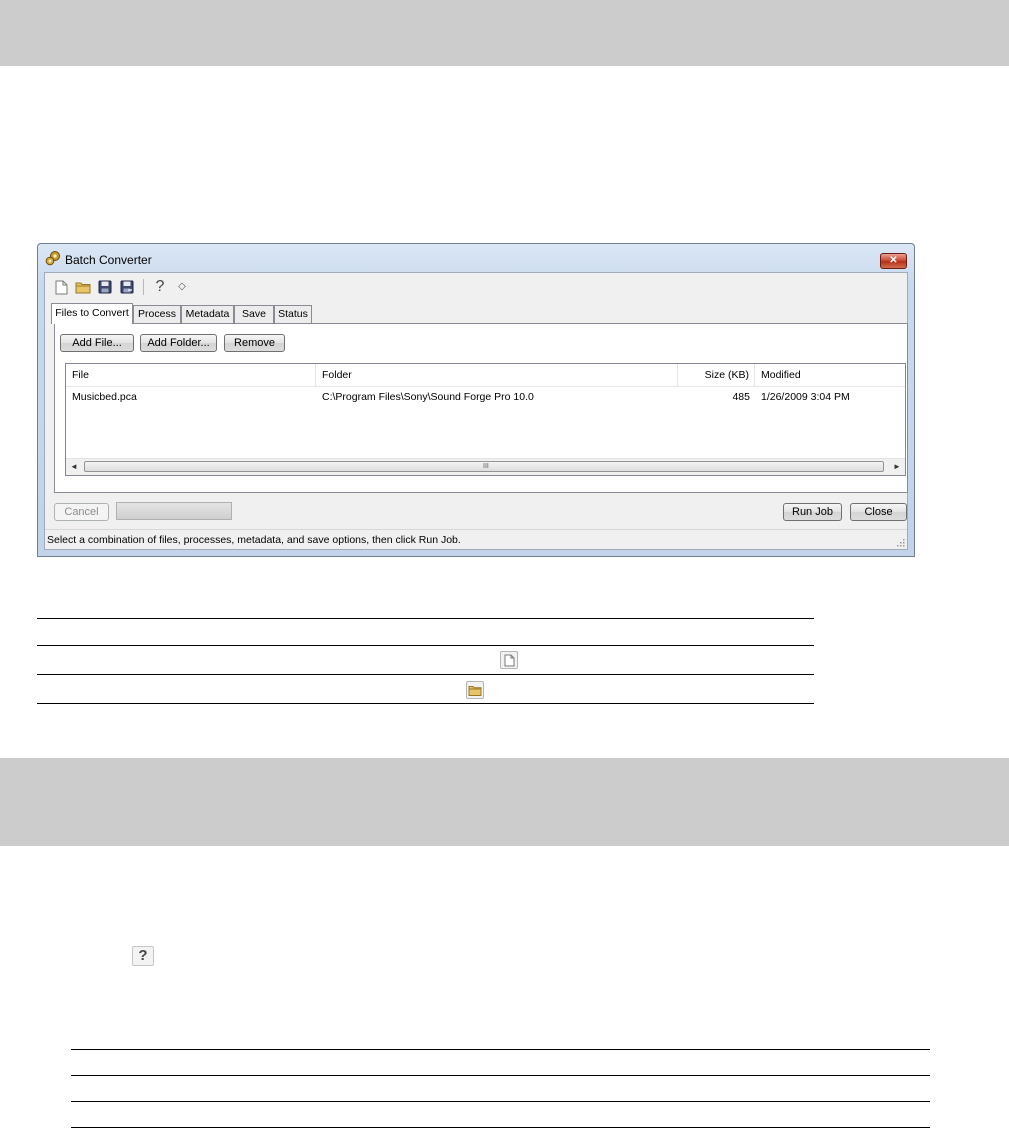 This screenshot has width=1009, height=1129. What do you see at coordinates (143, 287) in the screenshot?
I see `toolbar-separator` at bounding box center [143, 287].